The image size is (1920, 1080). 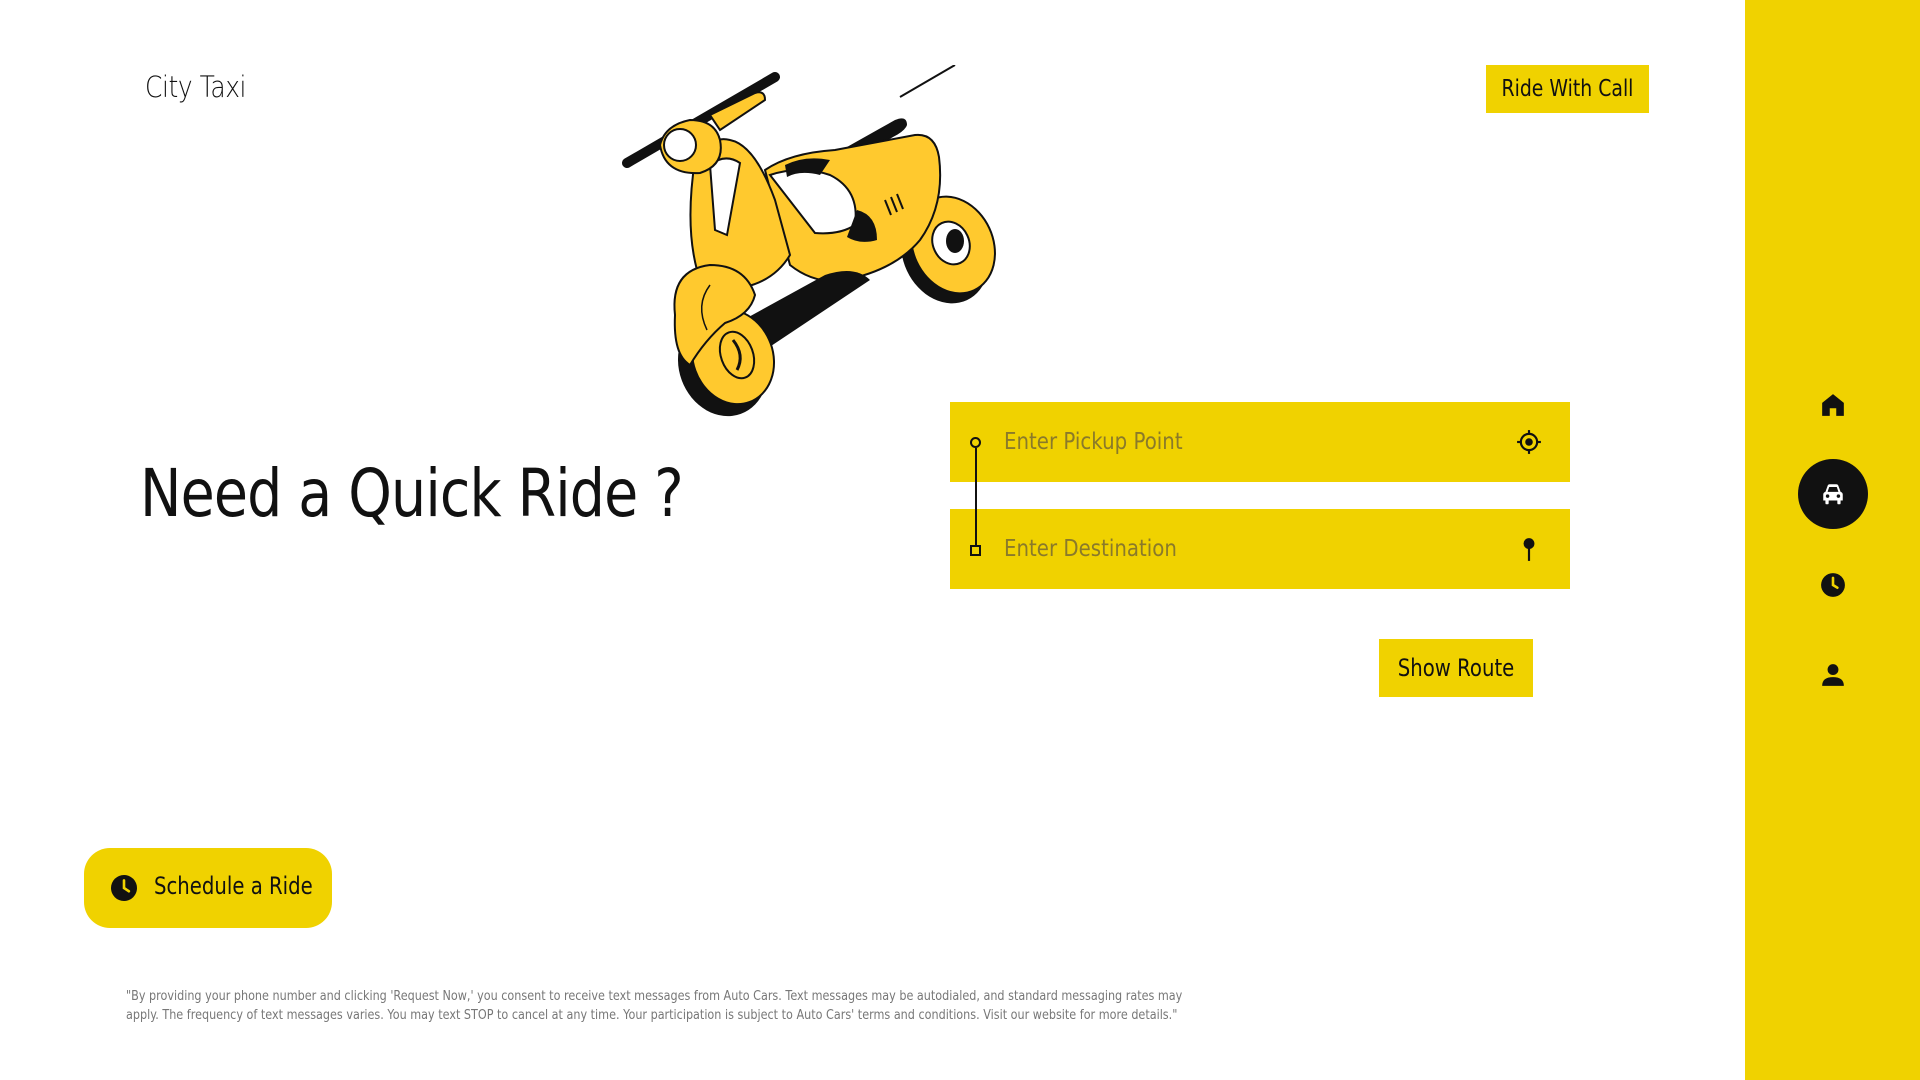 I want to click on sidebar-item-history, so click(x=1833, y=585).